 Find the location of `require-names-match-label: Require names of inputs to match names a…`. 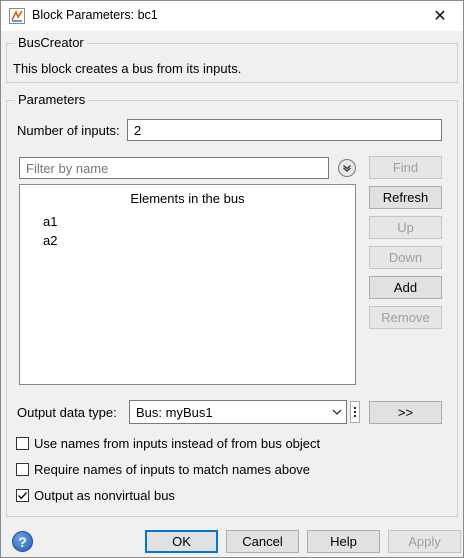

require-names-match-label: Require names of inputs to match names a… is located at coordinates (172, 469).